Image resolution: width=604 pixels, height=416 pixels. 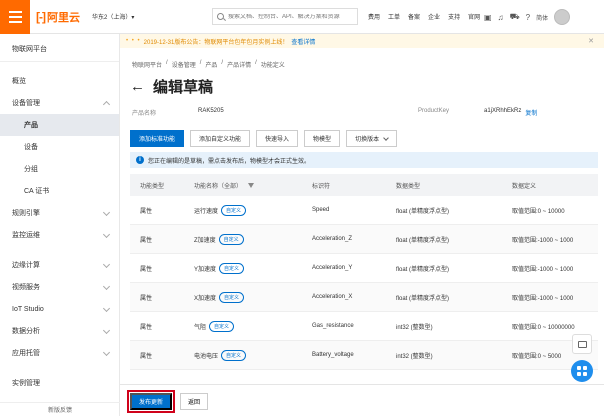 What do you see at coordinates (211, 111) in the screenshot?
I see `product-name-value: RAK5205` at bounding box center [211, 111].